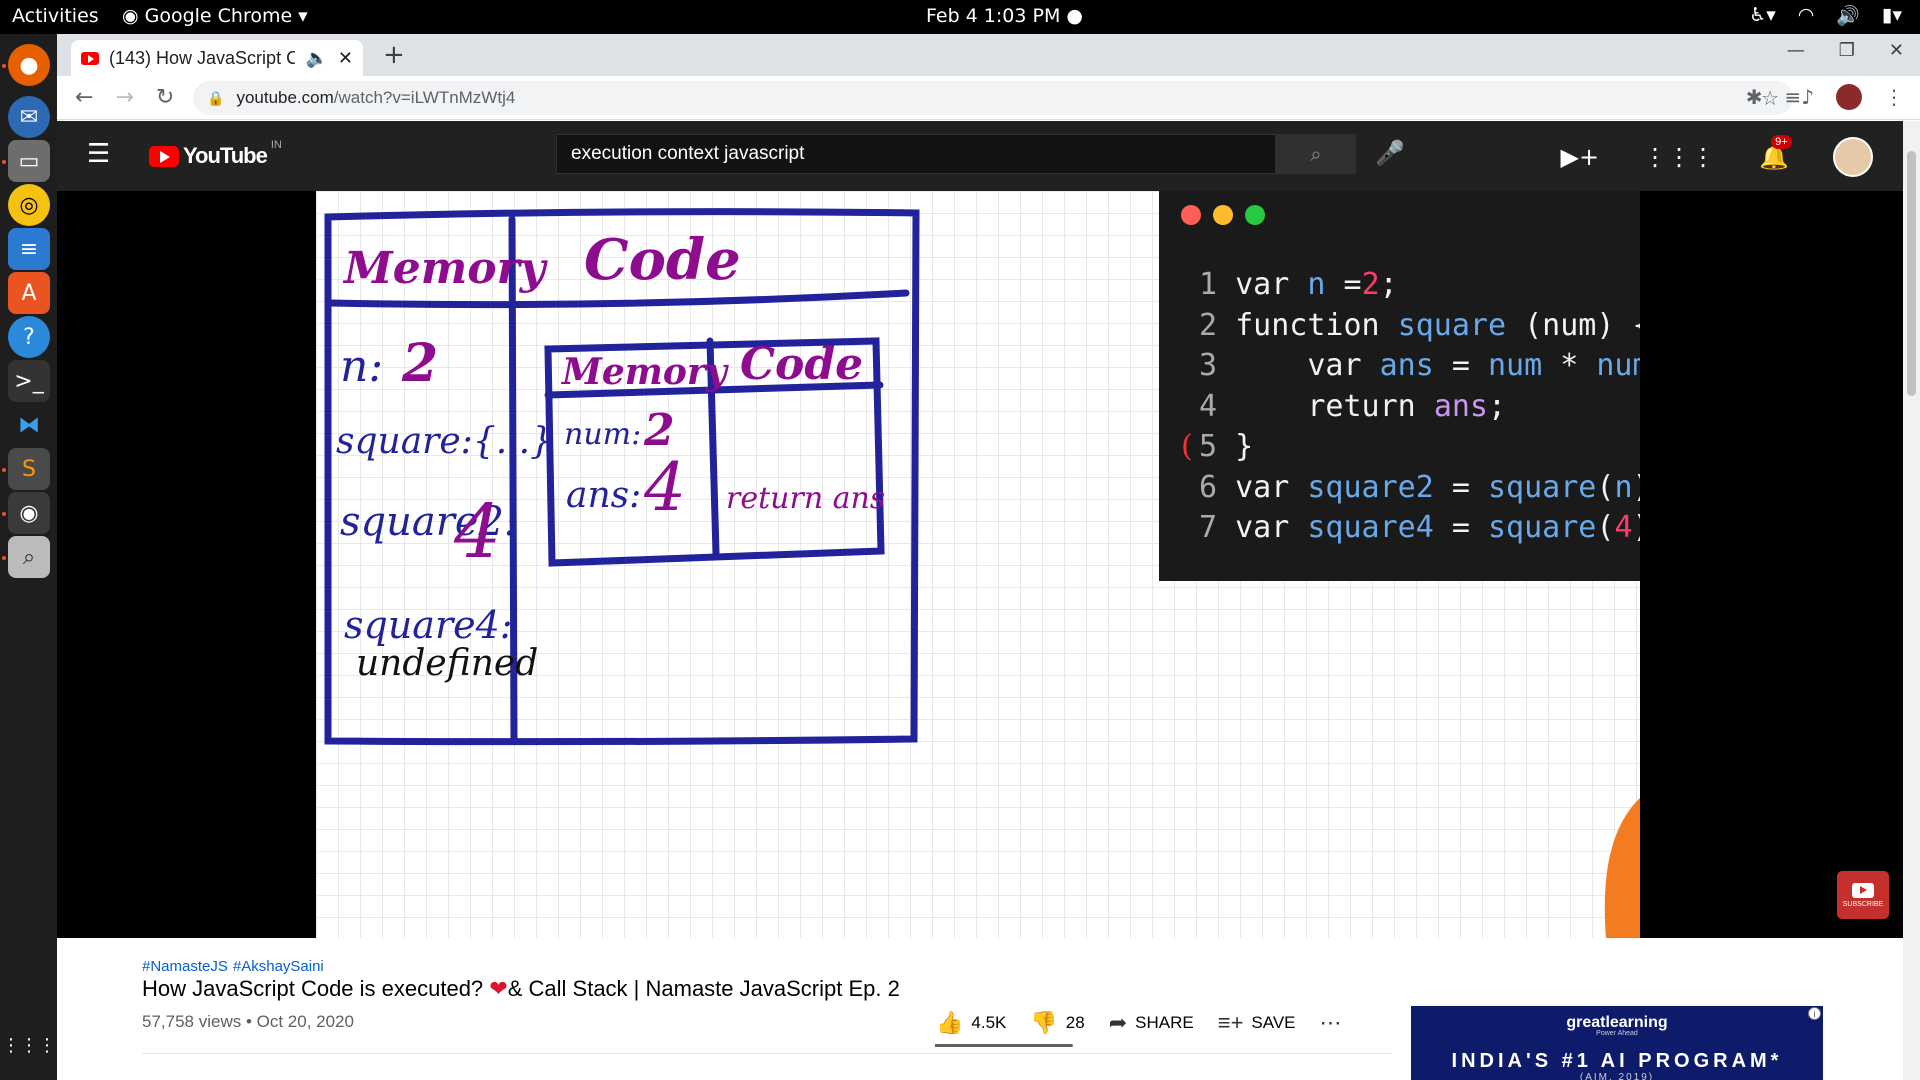  What do you see at coordinates (1217, 325) in the screenshot?
I see `line-number: 2` at bounding box center [1217, 325].